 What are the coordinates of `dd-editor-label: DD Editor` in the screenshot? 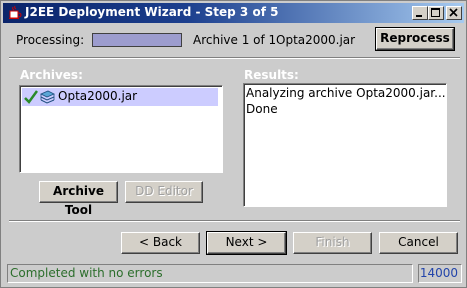 It's located at (164, 191).